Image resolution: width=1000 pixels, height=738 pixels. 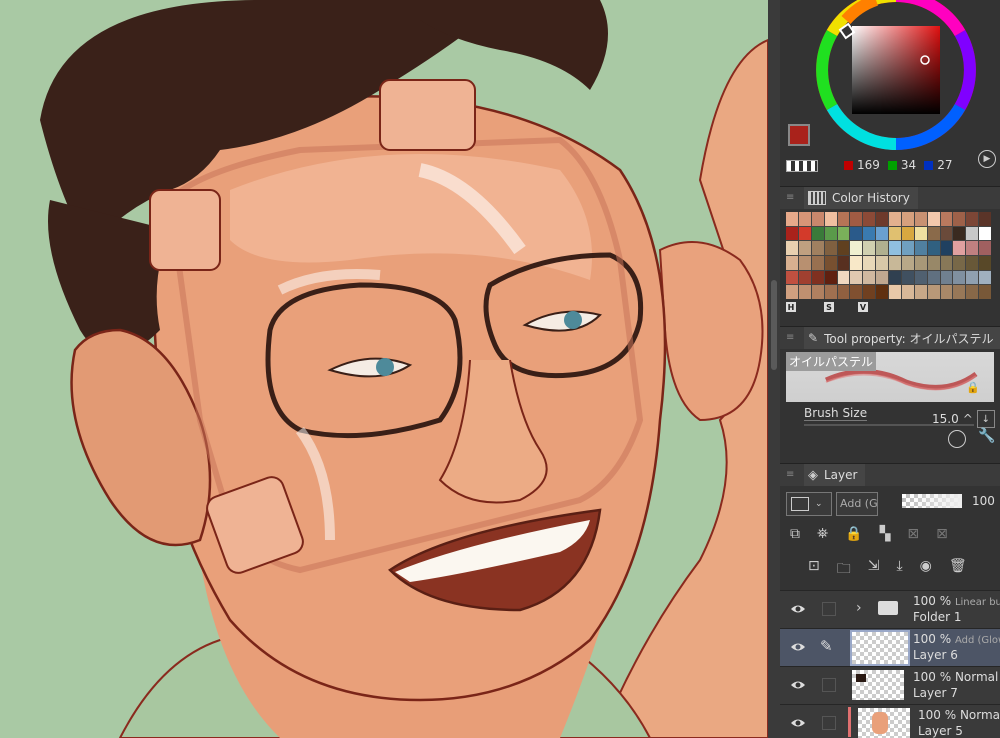 What do you see at coordinates (822, 537) in the screenshot?
I see `reference-layer-icon: ⛯` at bounding box center [822, 537].